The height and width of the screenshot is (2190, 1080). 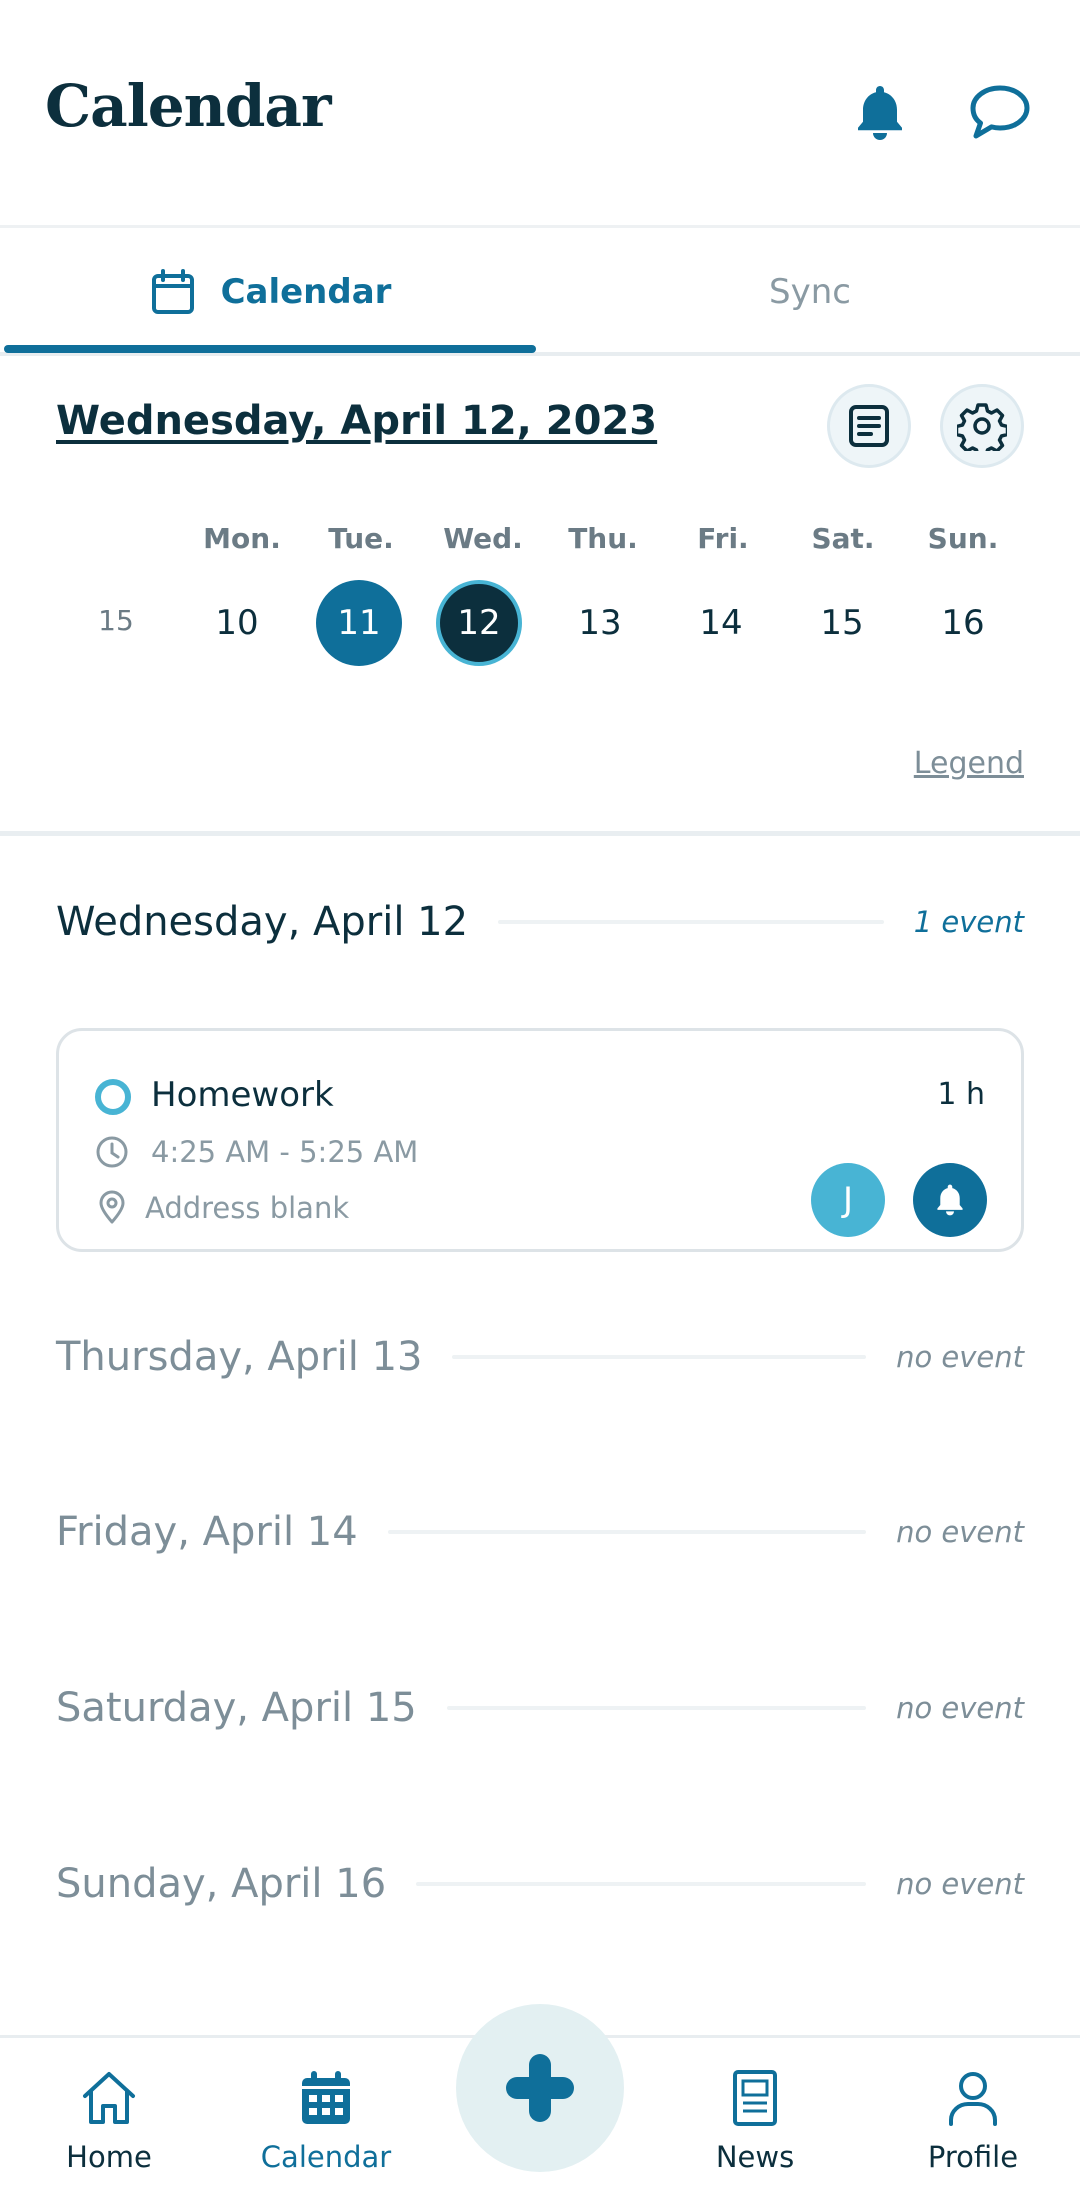 I want to click on clock-icon, so click(x=112, y=1152).